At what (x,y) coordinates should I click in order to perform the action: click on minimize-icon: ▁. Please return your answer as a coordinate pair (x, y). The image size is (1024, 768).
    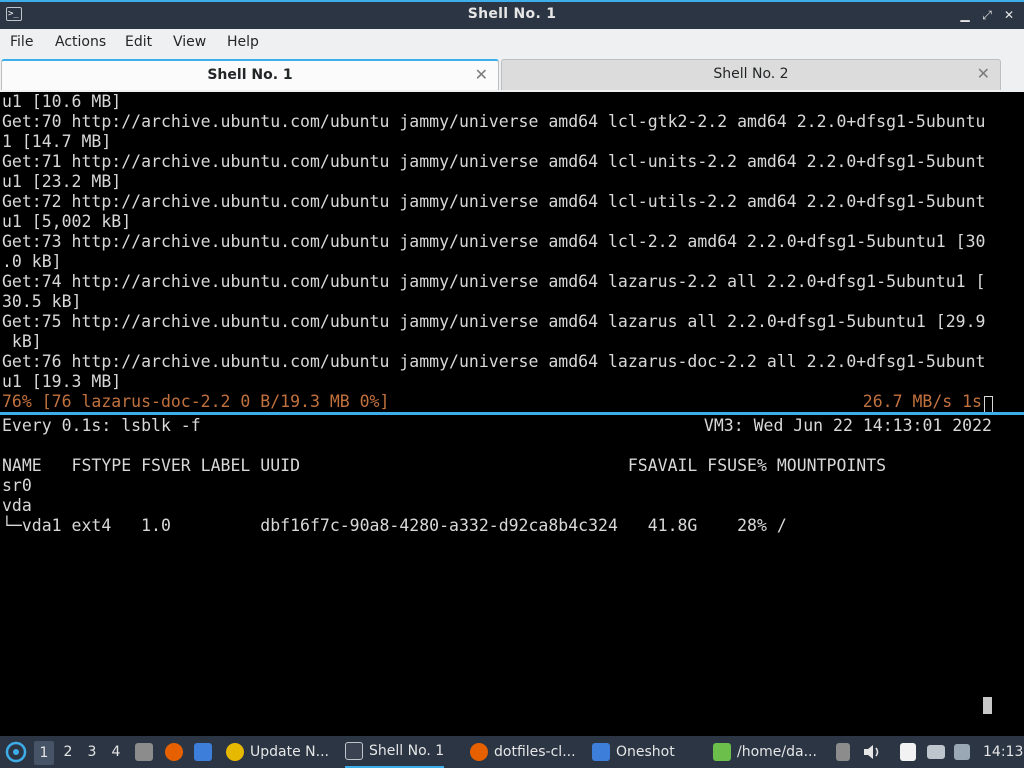
    Looking at the image, I should click on (965, 15).